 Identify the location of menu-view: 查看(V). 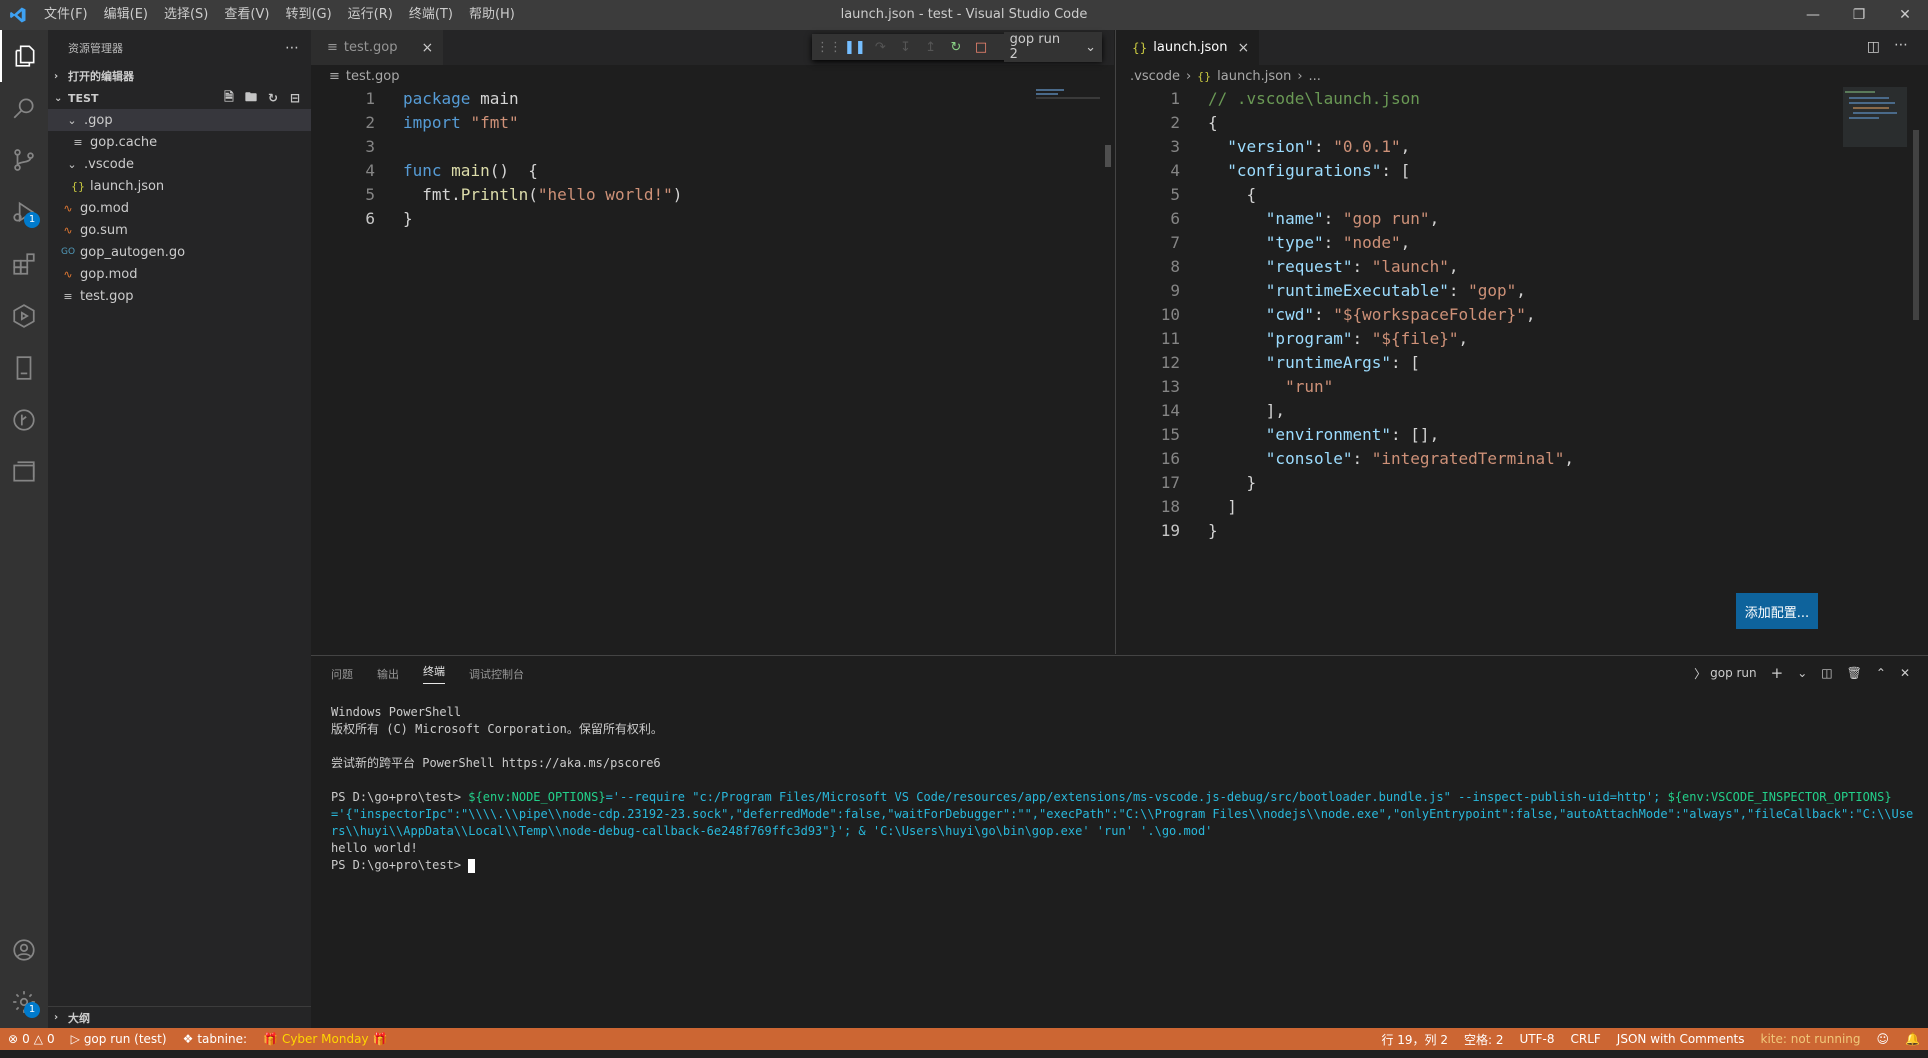
(246, 15).